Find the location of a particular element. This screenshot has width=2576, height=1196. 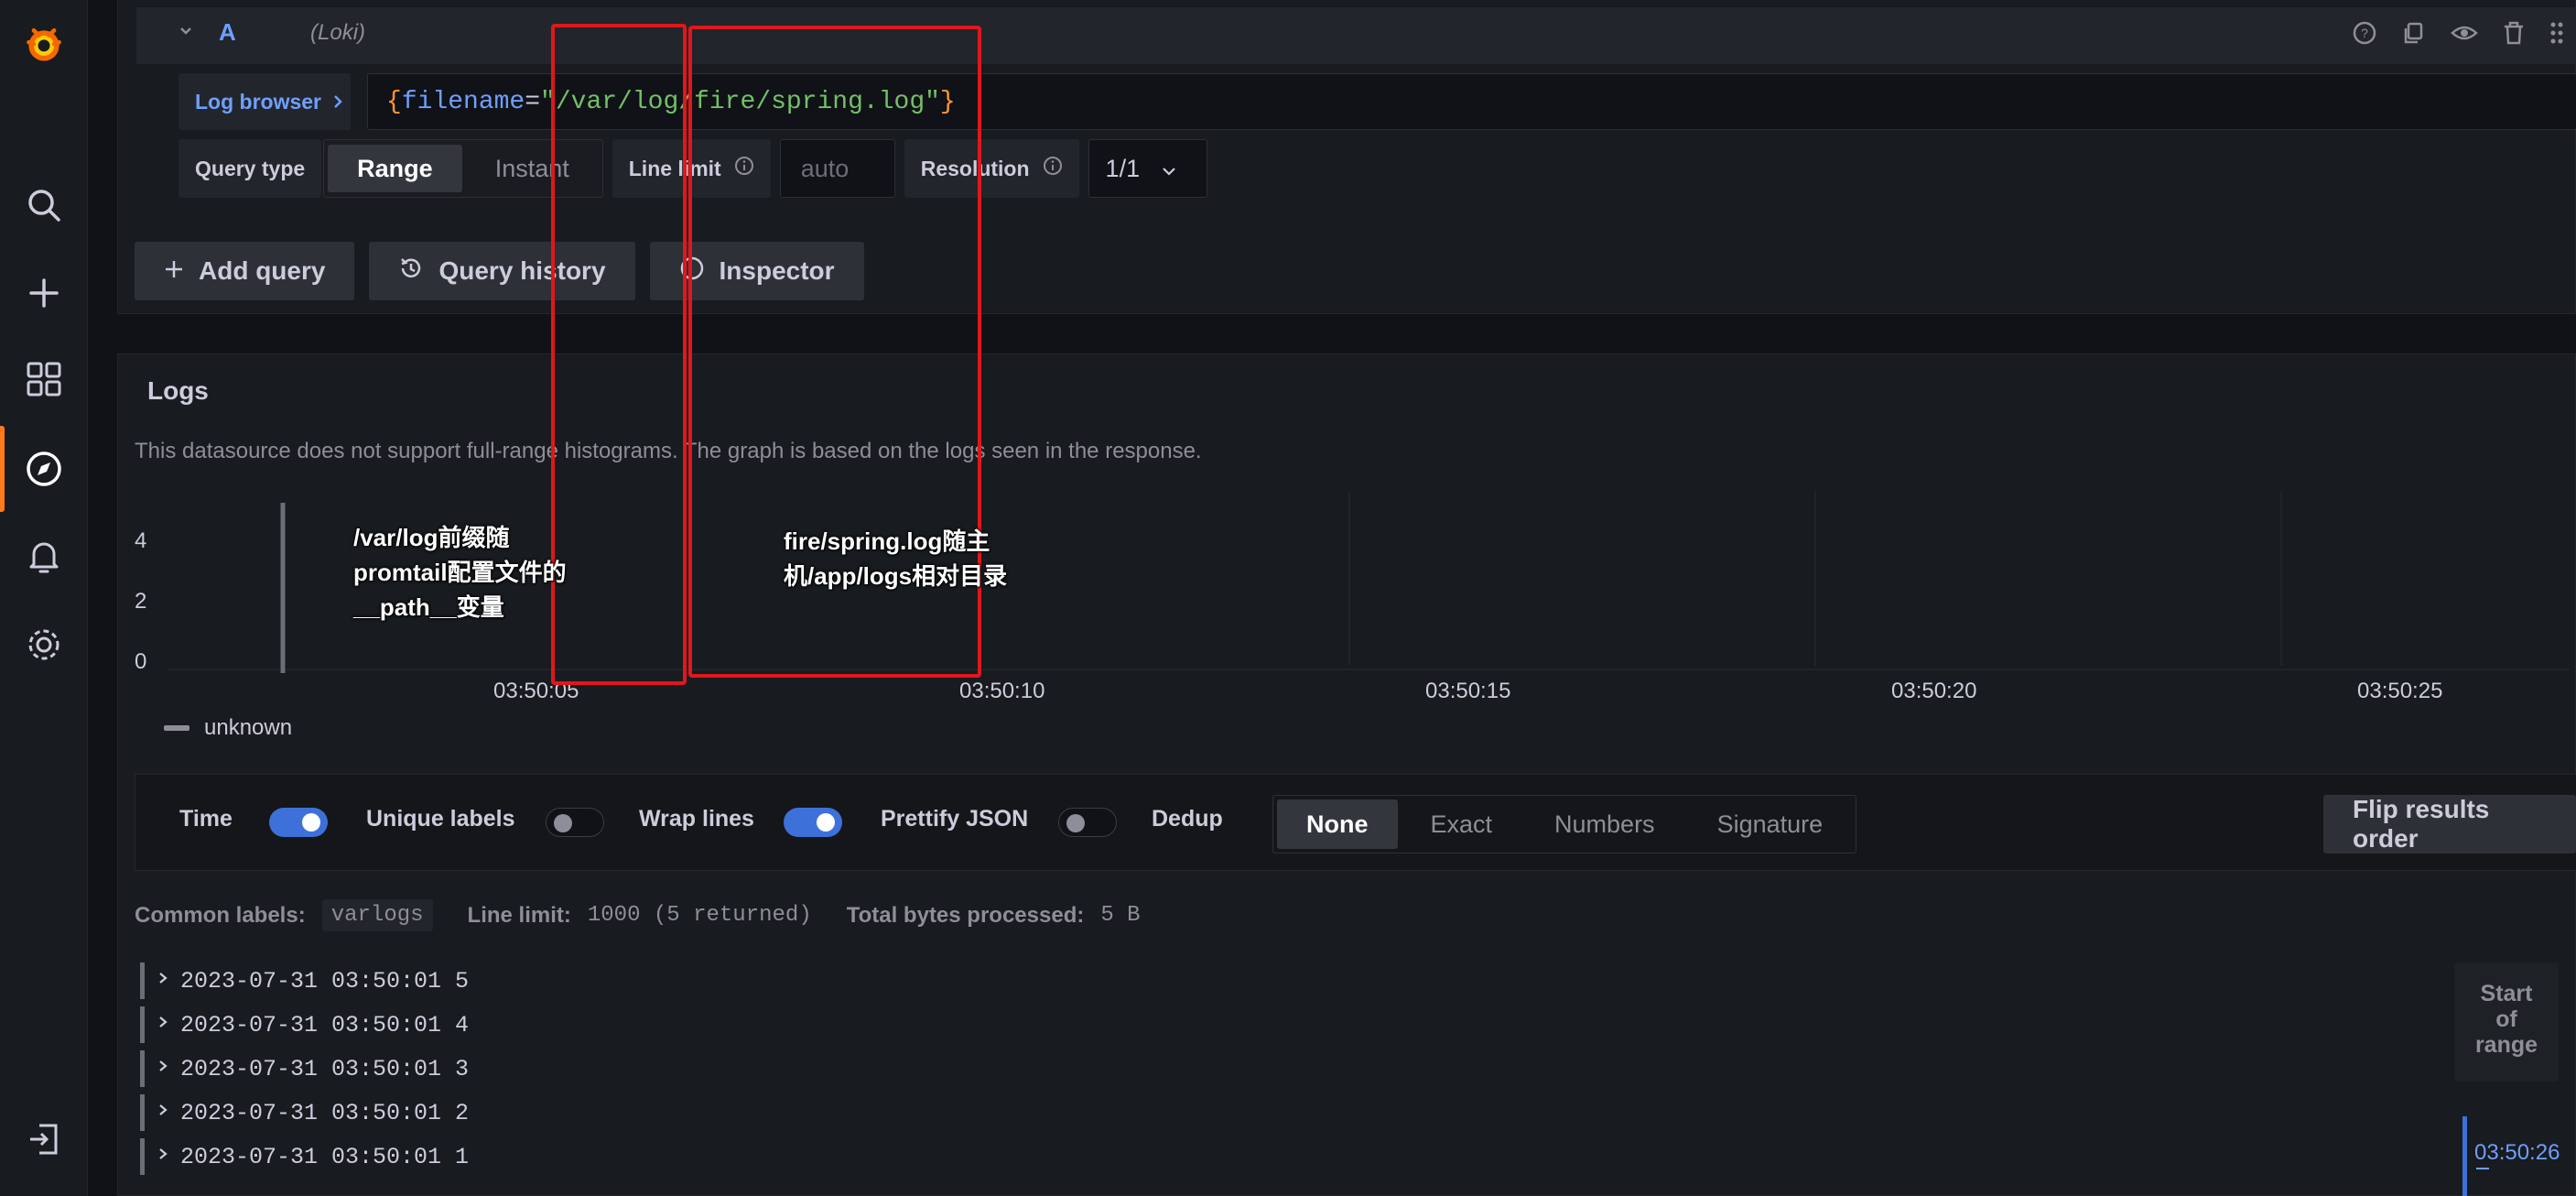

help-icon: ? is located at coordinates (2365, 35).